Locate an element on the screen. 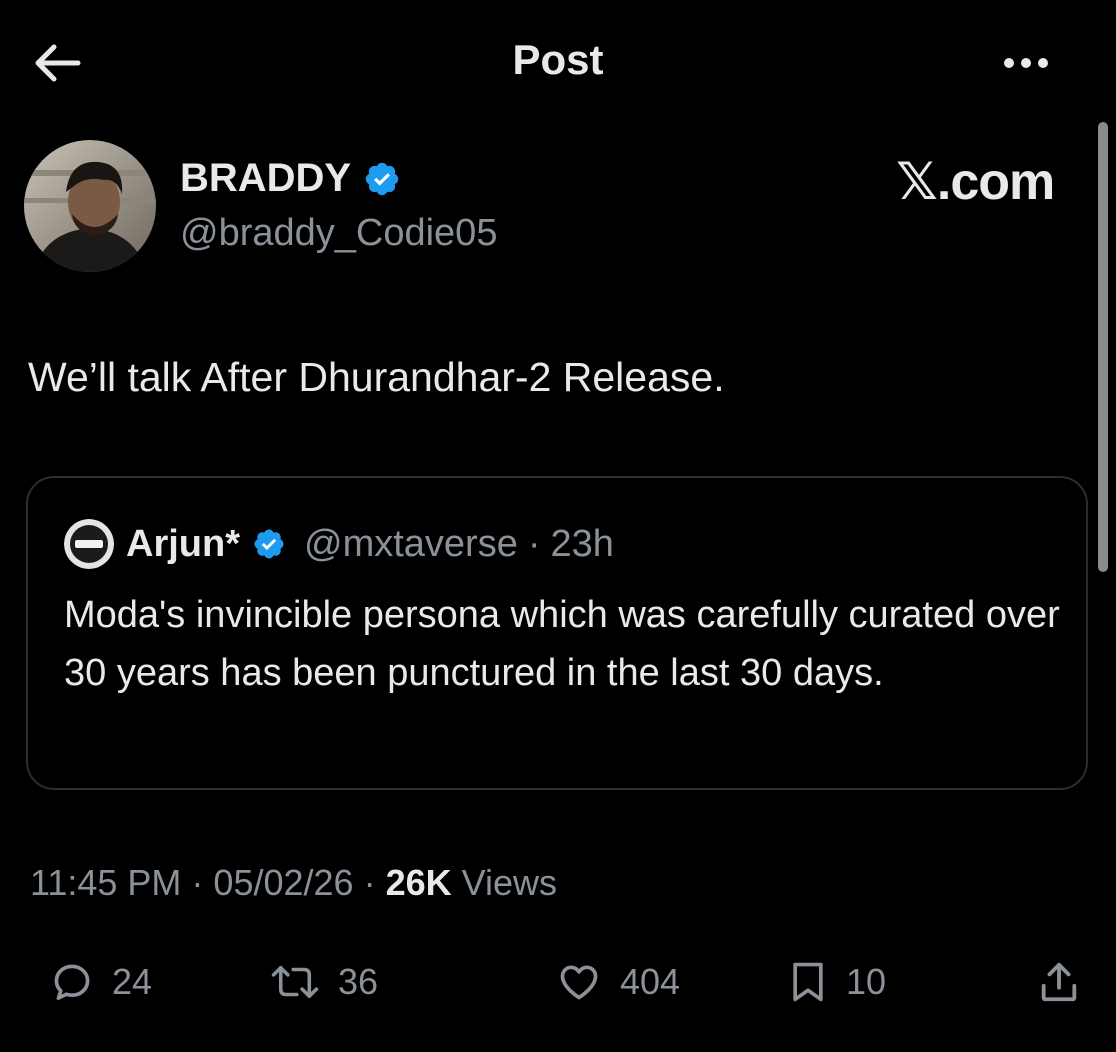  reply-count: 24 is located at coordinates (132, 981).